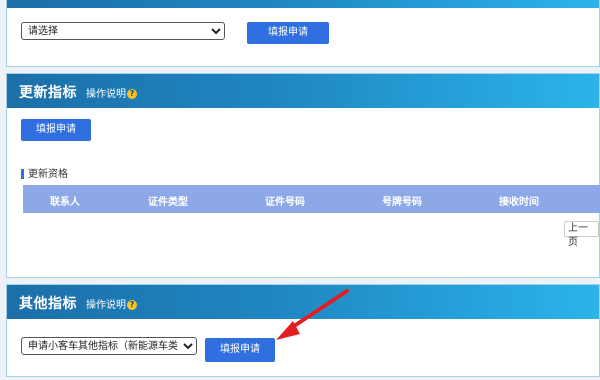 The width and height of the screenshot is (600, 380). I want to click on update-help-link: 操作说明?, so click(111, 92).